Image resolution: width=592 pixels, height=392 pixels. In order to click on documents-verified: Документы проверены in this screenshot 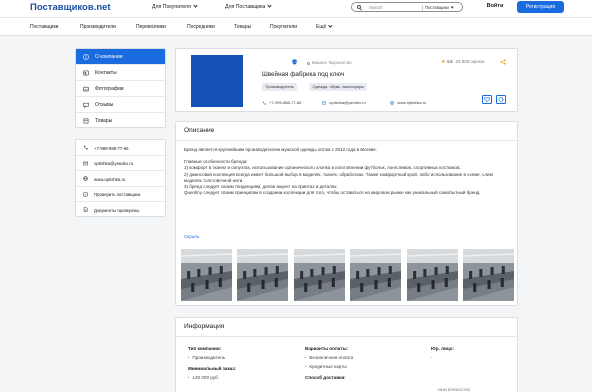, I will do `click(120, 209)`.